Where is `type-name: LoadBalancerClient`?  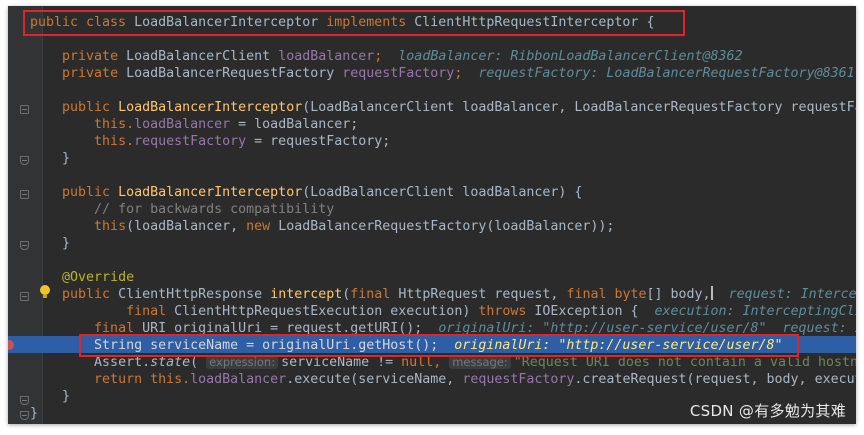 type-name: LoadBalancerClient is located at coordinates (202, 56).